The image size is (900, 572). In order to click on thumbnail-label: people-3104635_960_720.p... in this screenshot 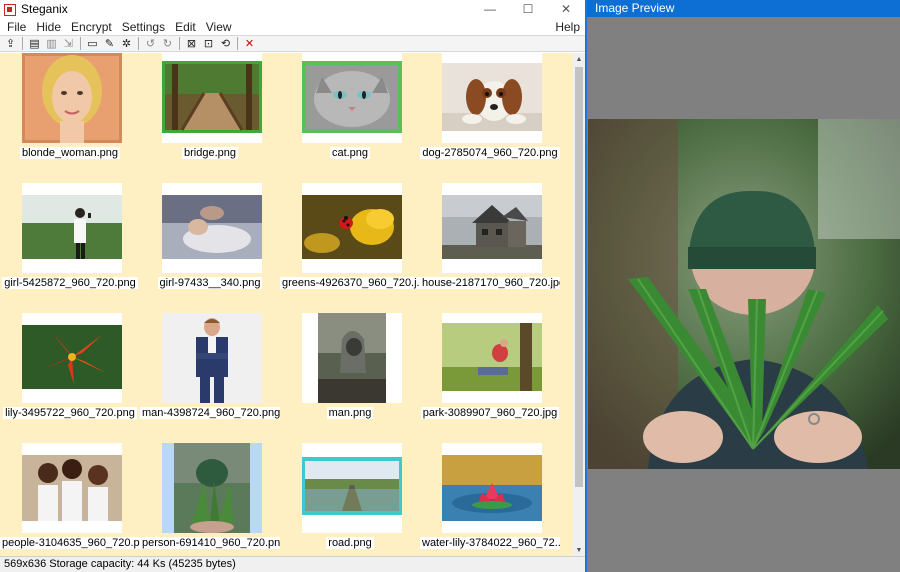, I will do `click(70, 543)`.